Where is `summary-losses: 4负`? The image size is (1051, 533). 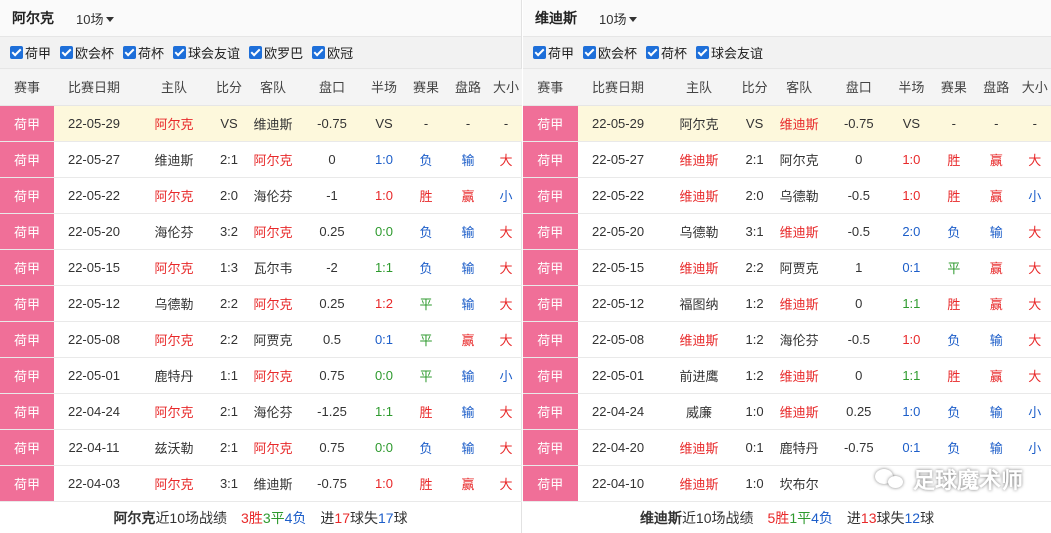 summary-losses: 4负 is located at coordinates (295, 518).